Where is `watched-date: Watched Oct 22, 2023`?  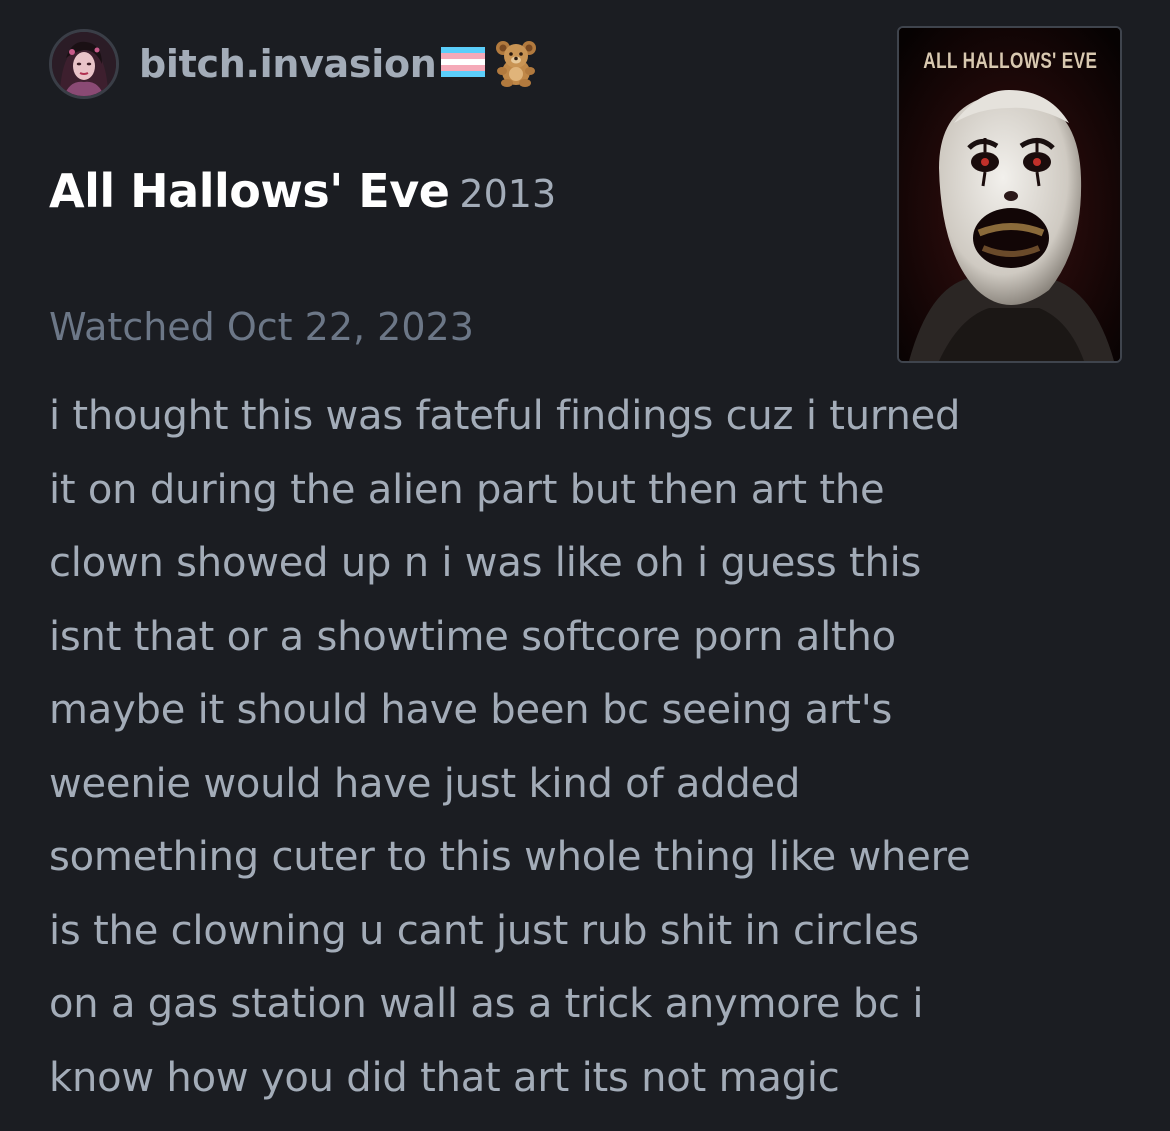
watched-date: Watched Oct 22, 2023 is located at coordinates (261, 327).